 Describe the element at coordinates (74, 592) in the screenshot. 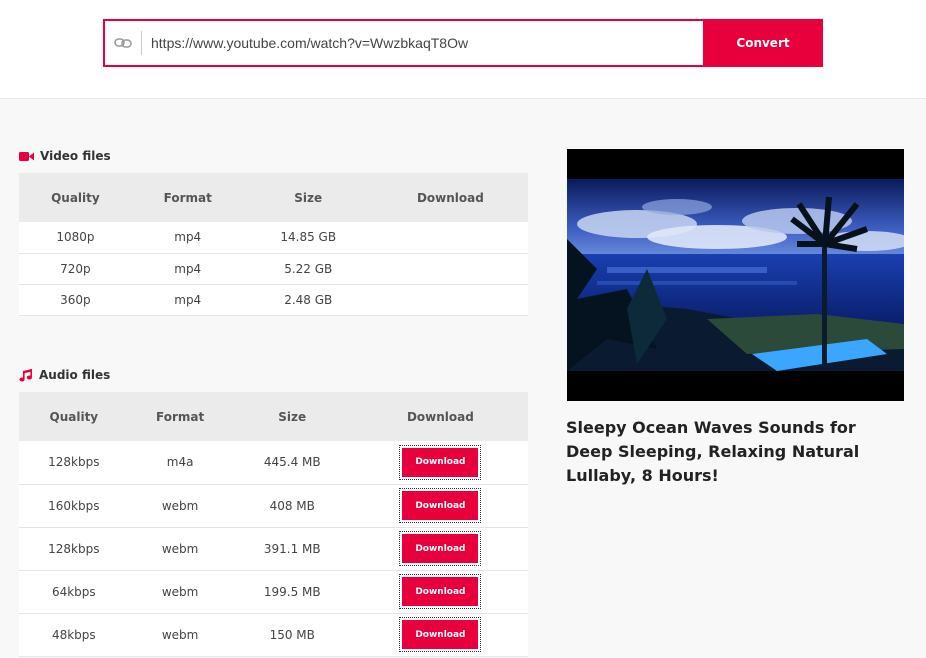

I see `quality-cell: 64kbps` at that location.